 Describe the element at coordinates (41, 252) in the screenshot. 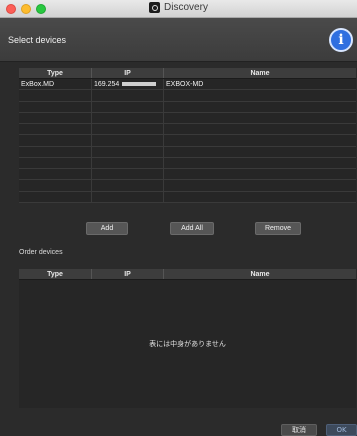

I see `order-devices-label: Order devices` at that location.